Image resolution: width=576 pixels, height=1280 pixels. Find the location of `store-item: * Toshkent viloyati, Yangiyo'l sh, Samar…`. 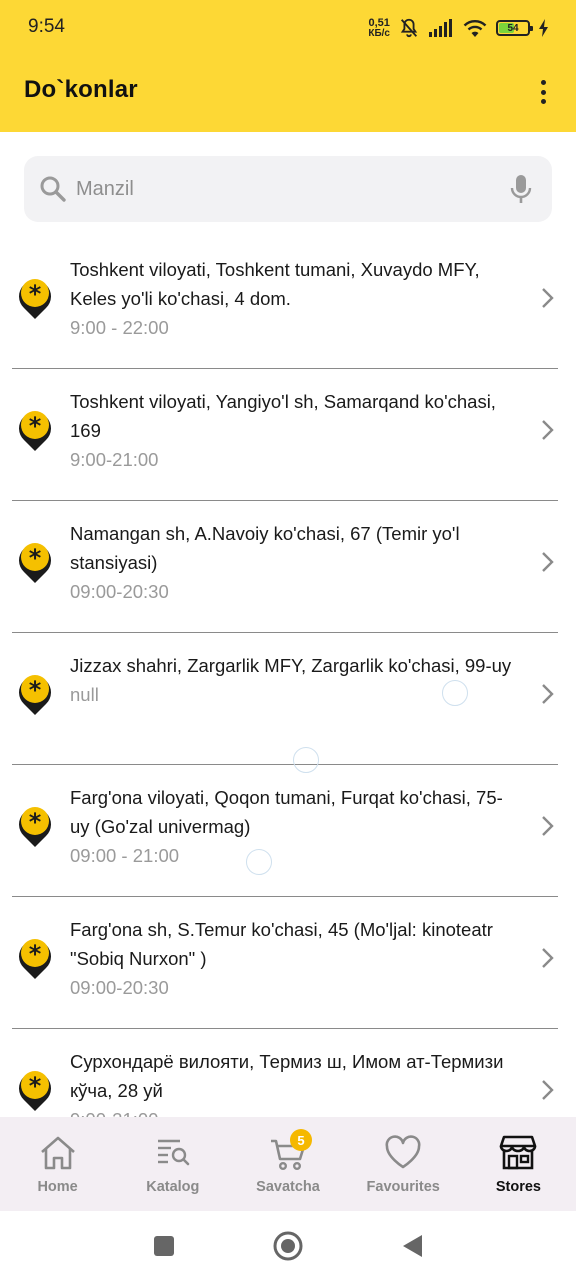

store-item: * Toshkent viloyati, Yangiyo'l sh, Samar… is located at coordinates (285, 435).